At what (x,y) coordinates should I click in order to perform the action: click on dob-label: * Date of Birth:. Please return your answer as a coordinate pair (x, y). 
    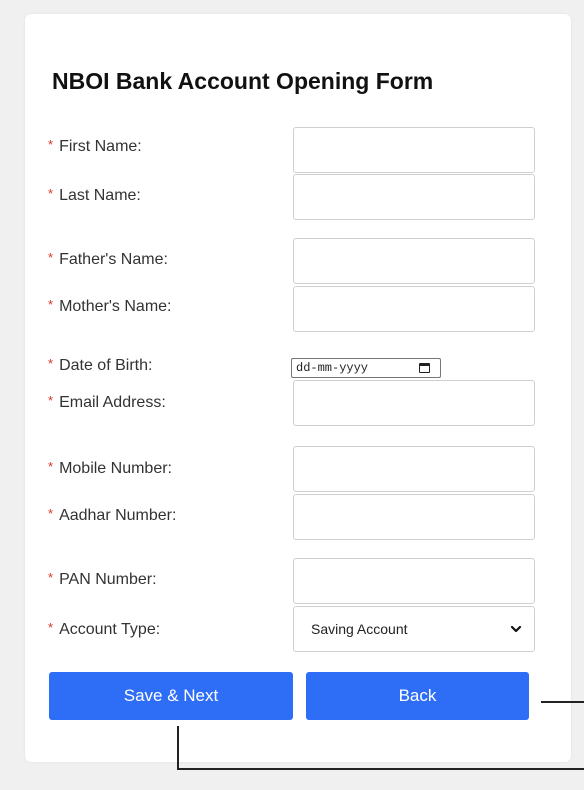
    Looking at the image, I should click on (100, 365).